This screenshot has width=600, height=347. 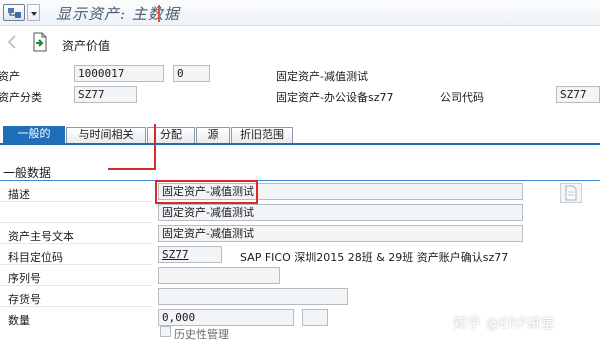 I want to click on quantity-label: 数量, so click(x=19, y=320).